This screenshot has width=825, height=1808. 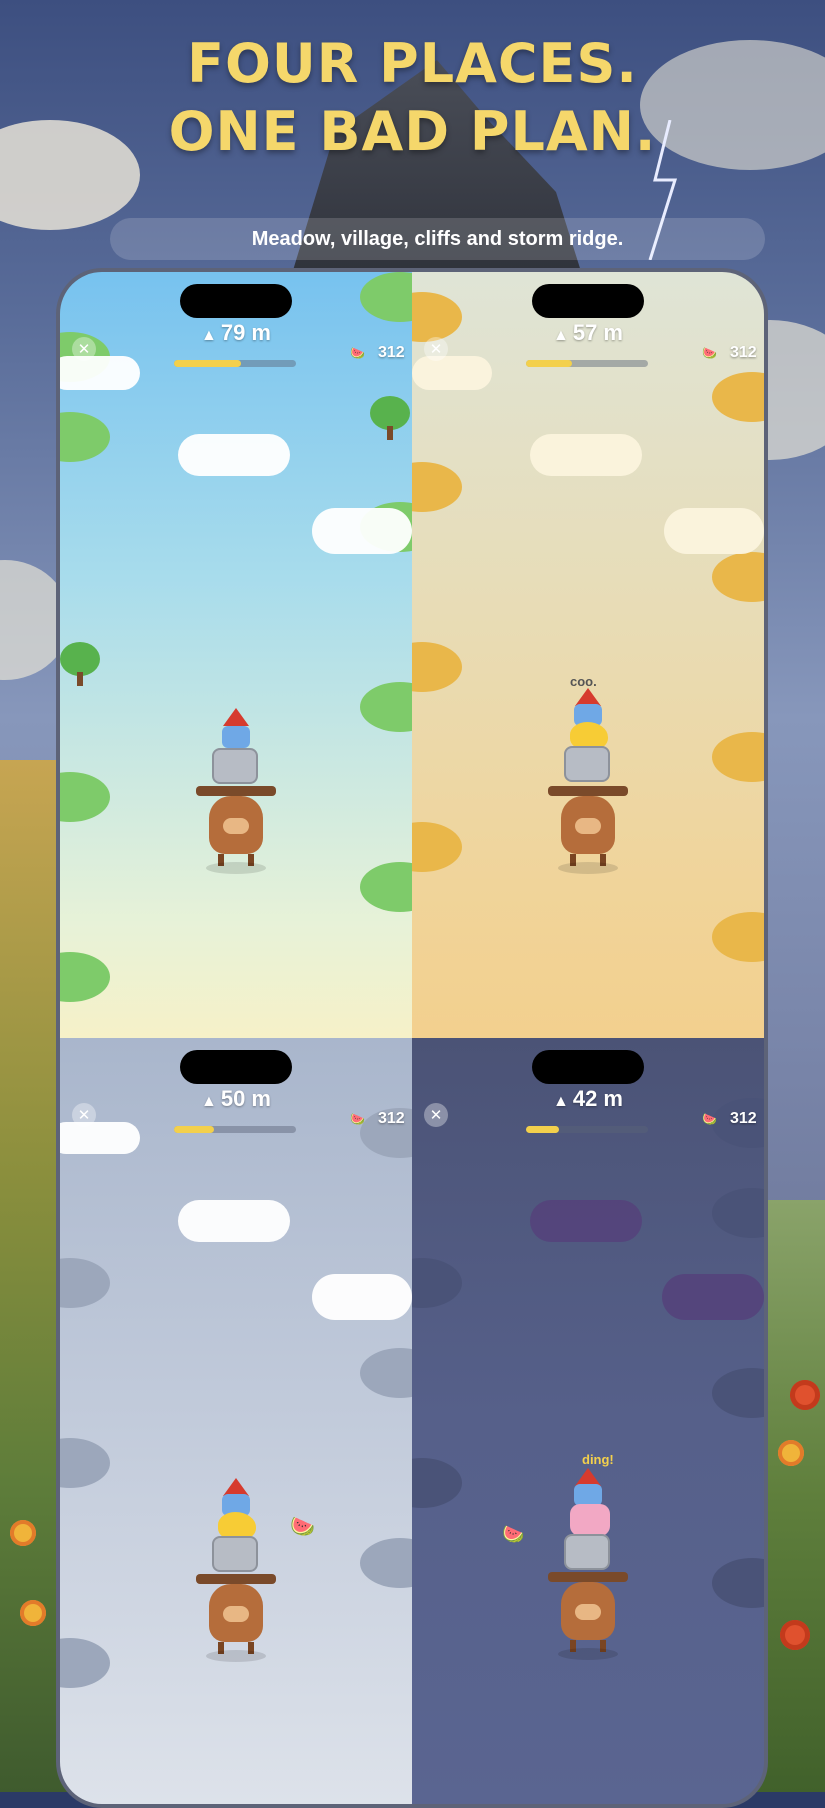 I want to click on height-readout: ▲ 50 m, so click(x=236, y=1098).